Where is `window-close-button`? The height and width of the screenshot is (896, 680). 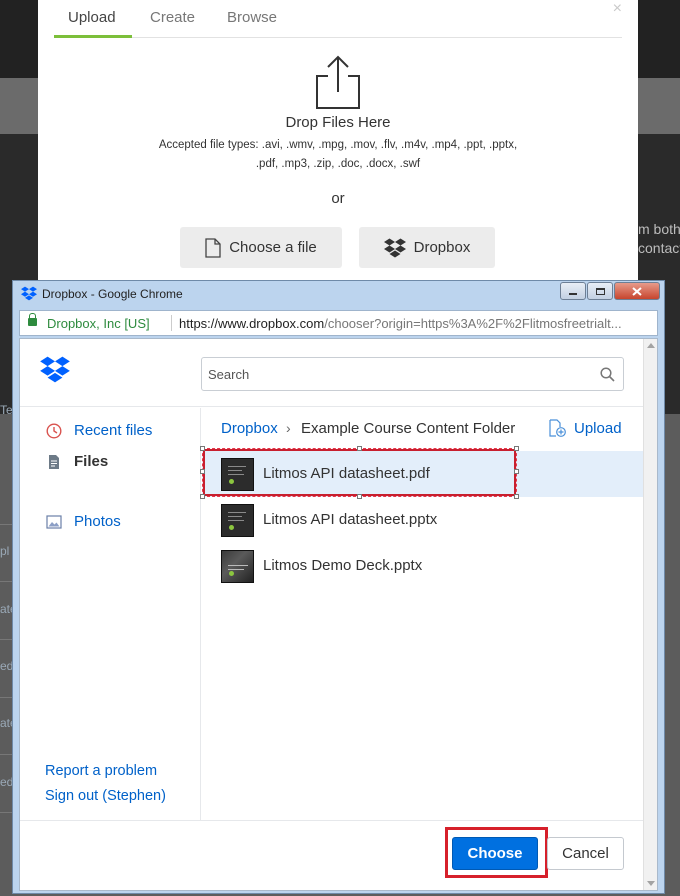 window-close-button is located at coordinates (637, 291).